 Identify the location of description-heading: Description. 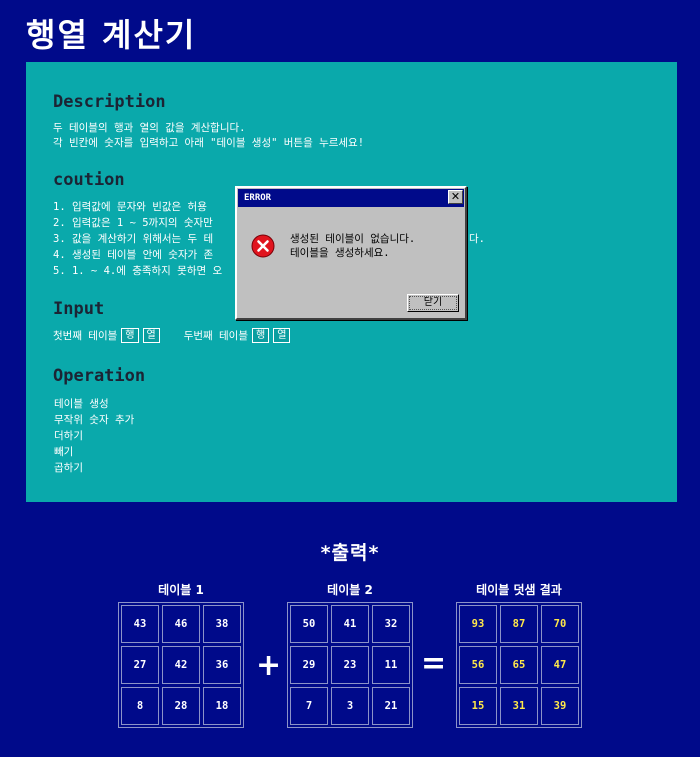
(109, 102).